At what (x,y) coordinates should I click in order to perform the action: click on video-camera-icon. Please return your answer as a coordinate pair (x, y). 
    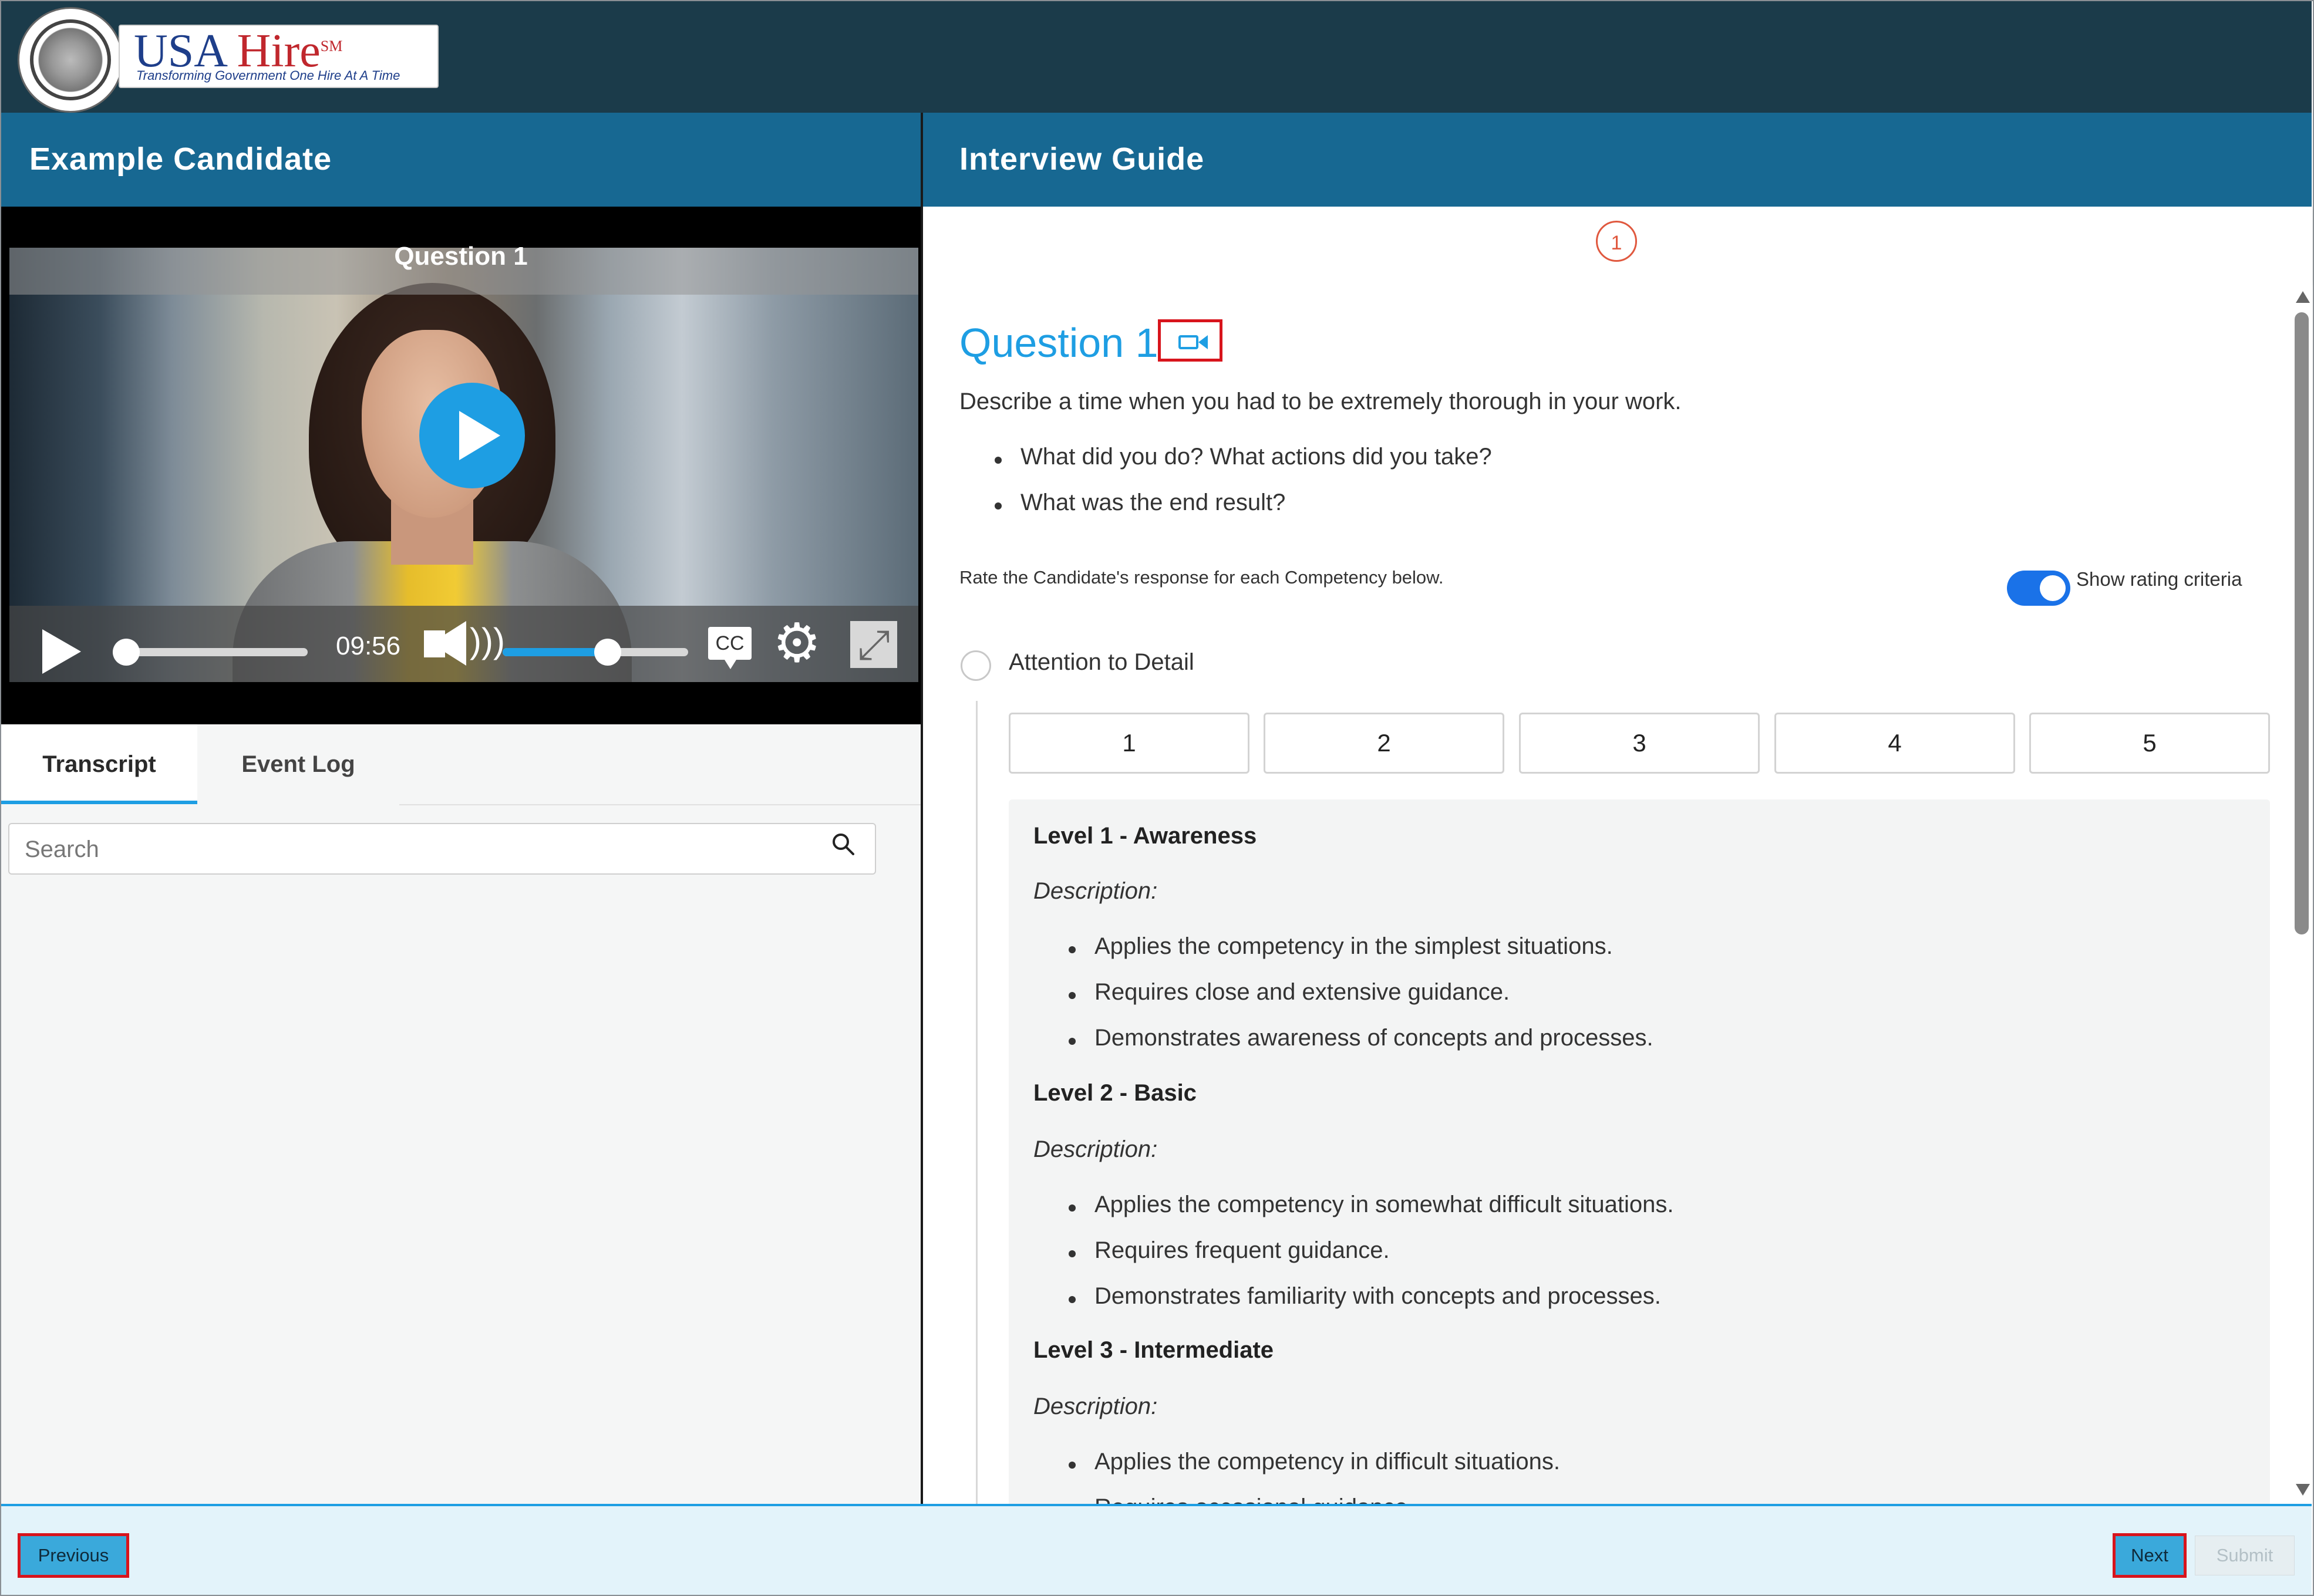
    Looking at the image, I should click on (1188, 342).